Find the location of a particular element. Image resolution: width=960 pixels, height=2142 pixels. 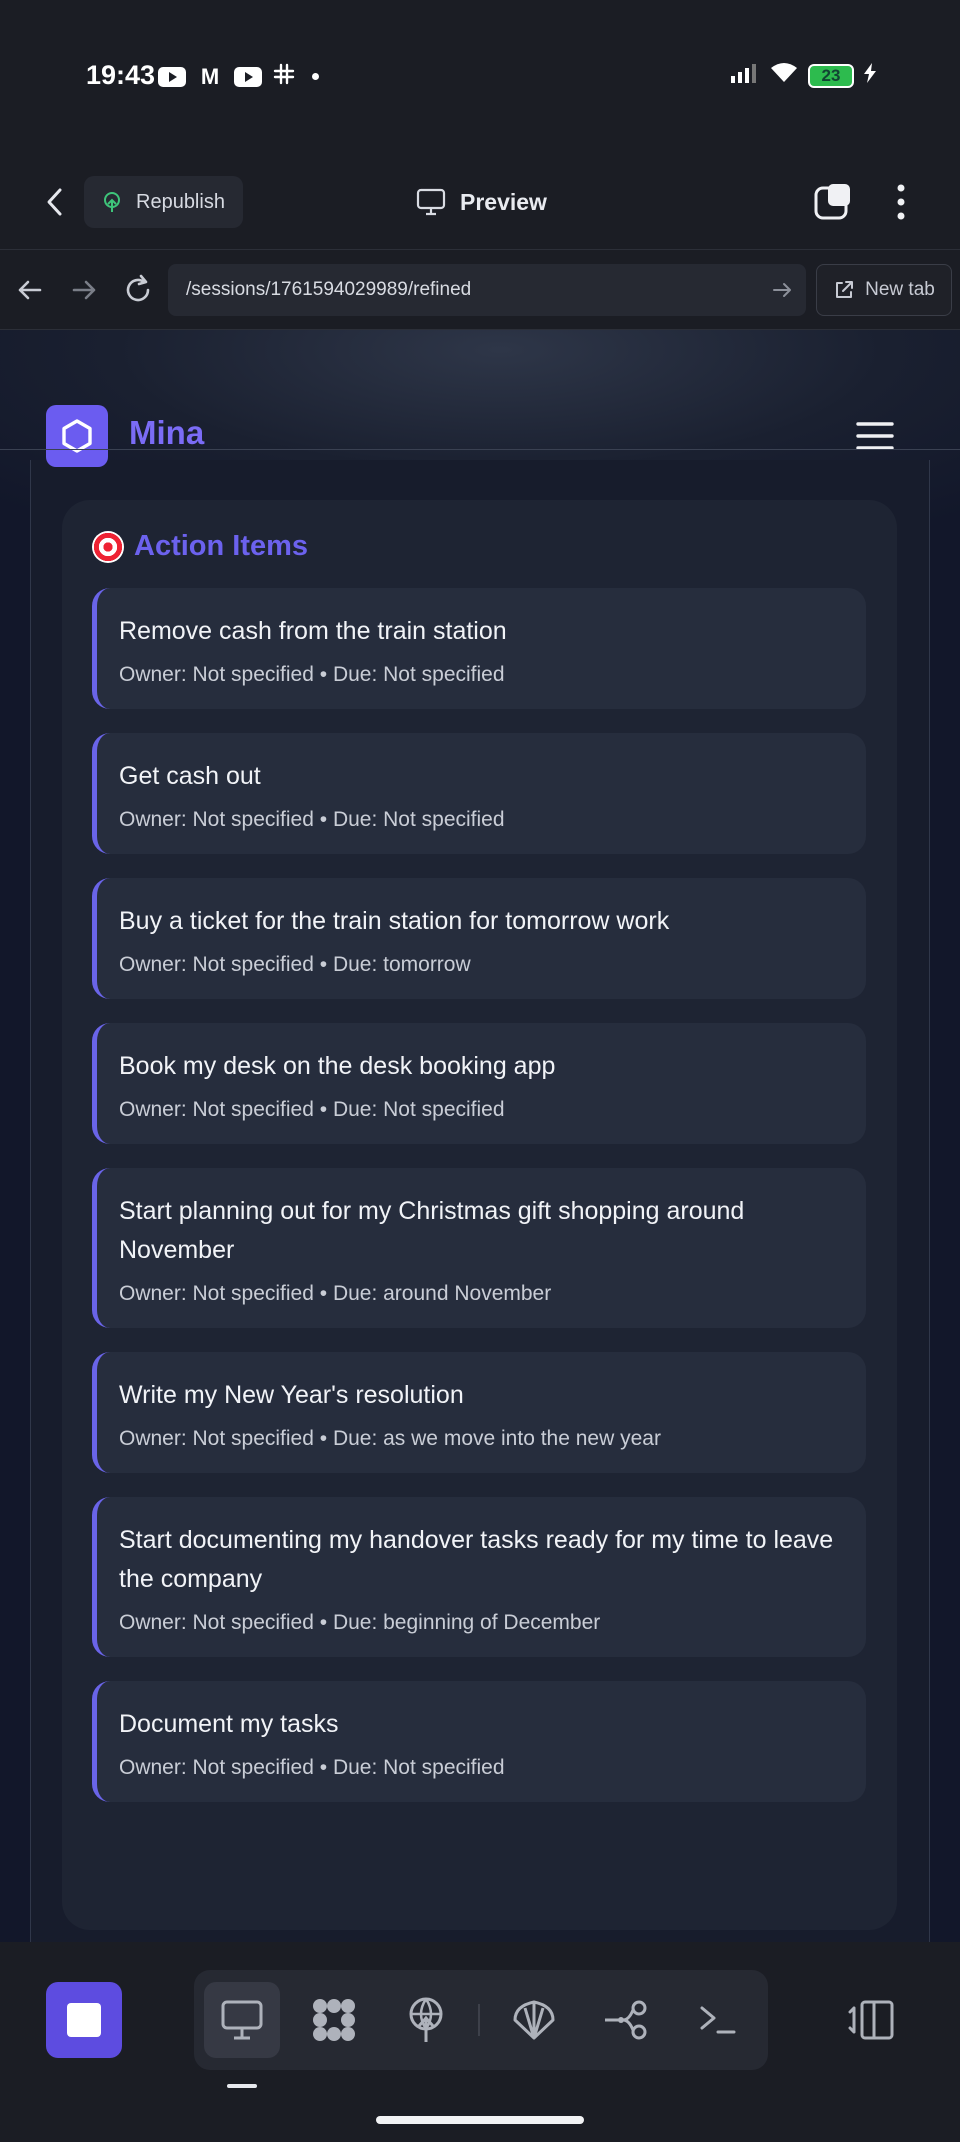

notification-icons: M is located at coordinates (238, 76).